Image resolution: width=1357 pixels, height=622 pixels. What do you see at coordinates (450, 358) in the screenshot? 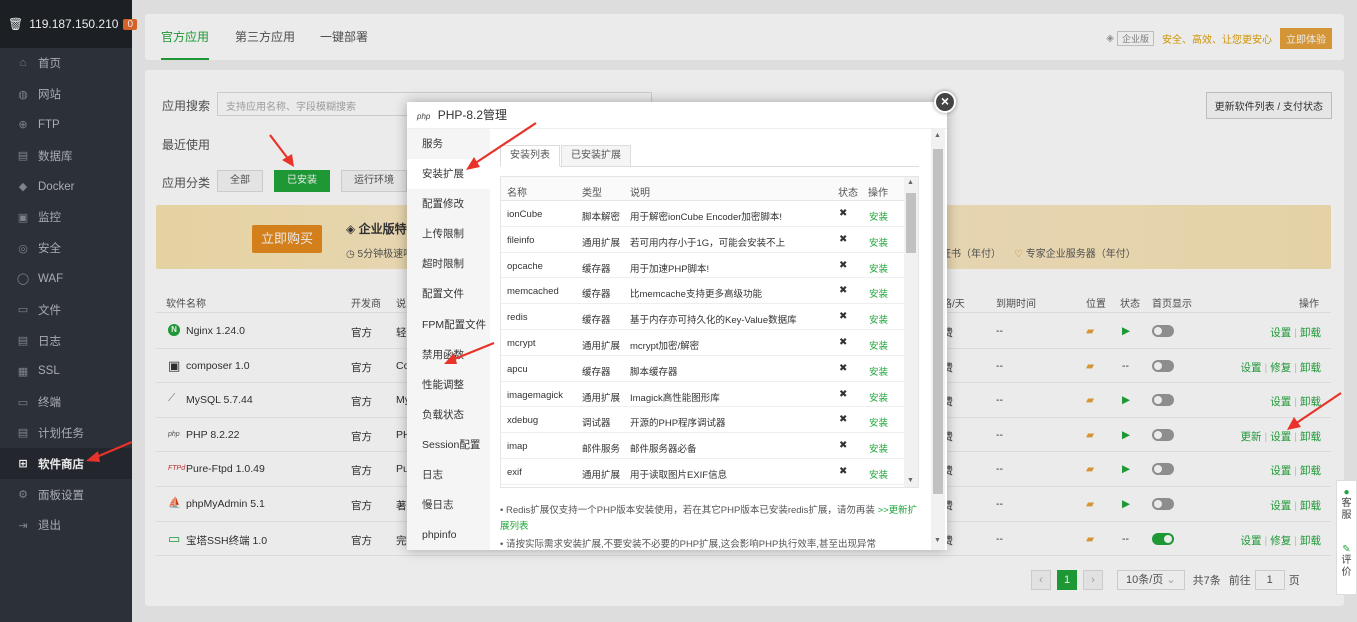
I see `arrow-to-disabled-funcs-head` at bounding box center [450, 358].